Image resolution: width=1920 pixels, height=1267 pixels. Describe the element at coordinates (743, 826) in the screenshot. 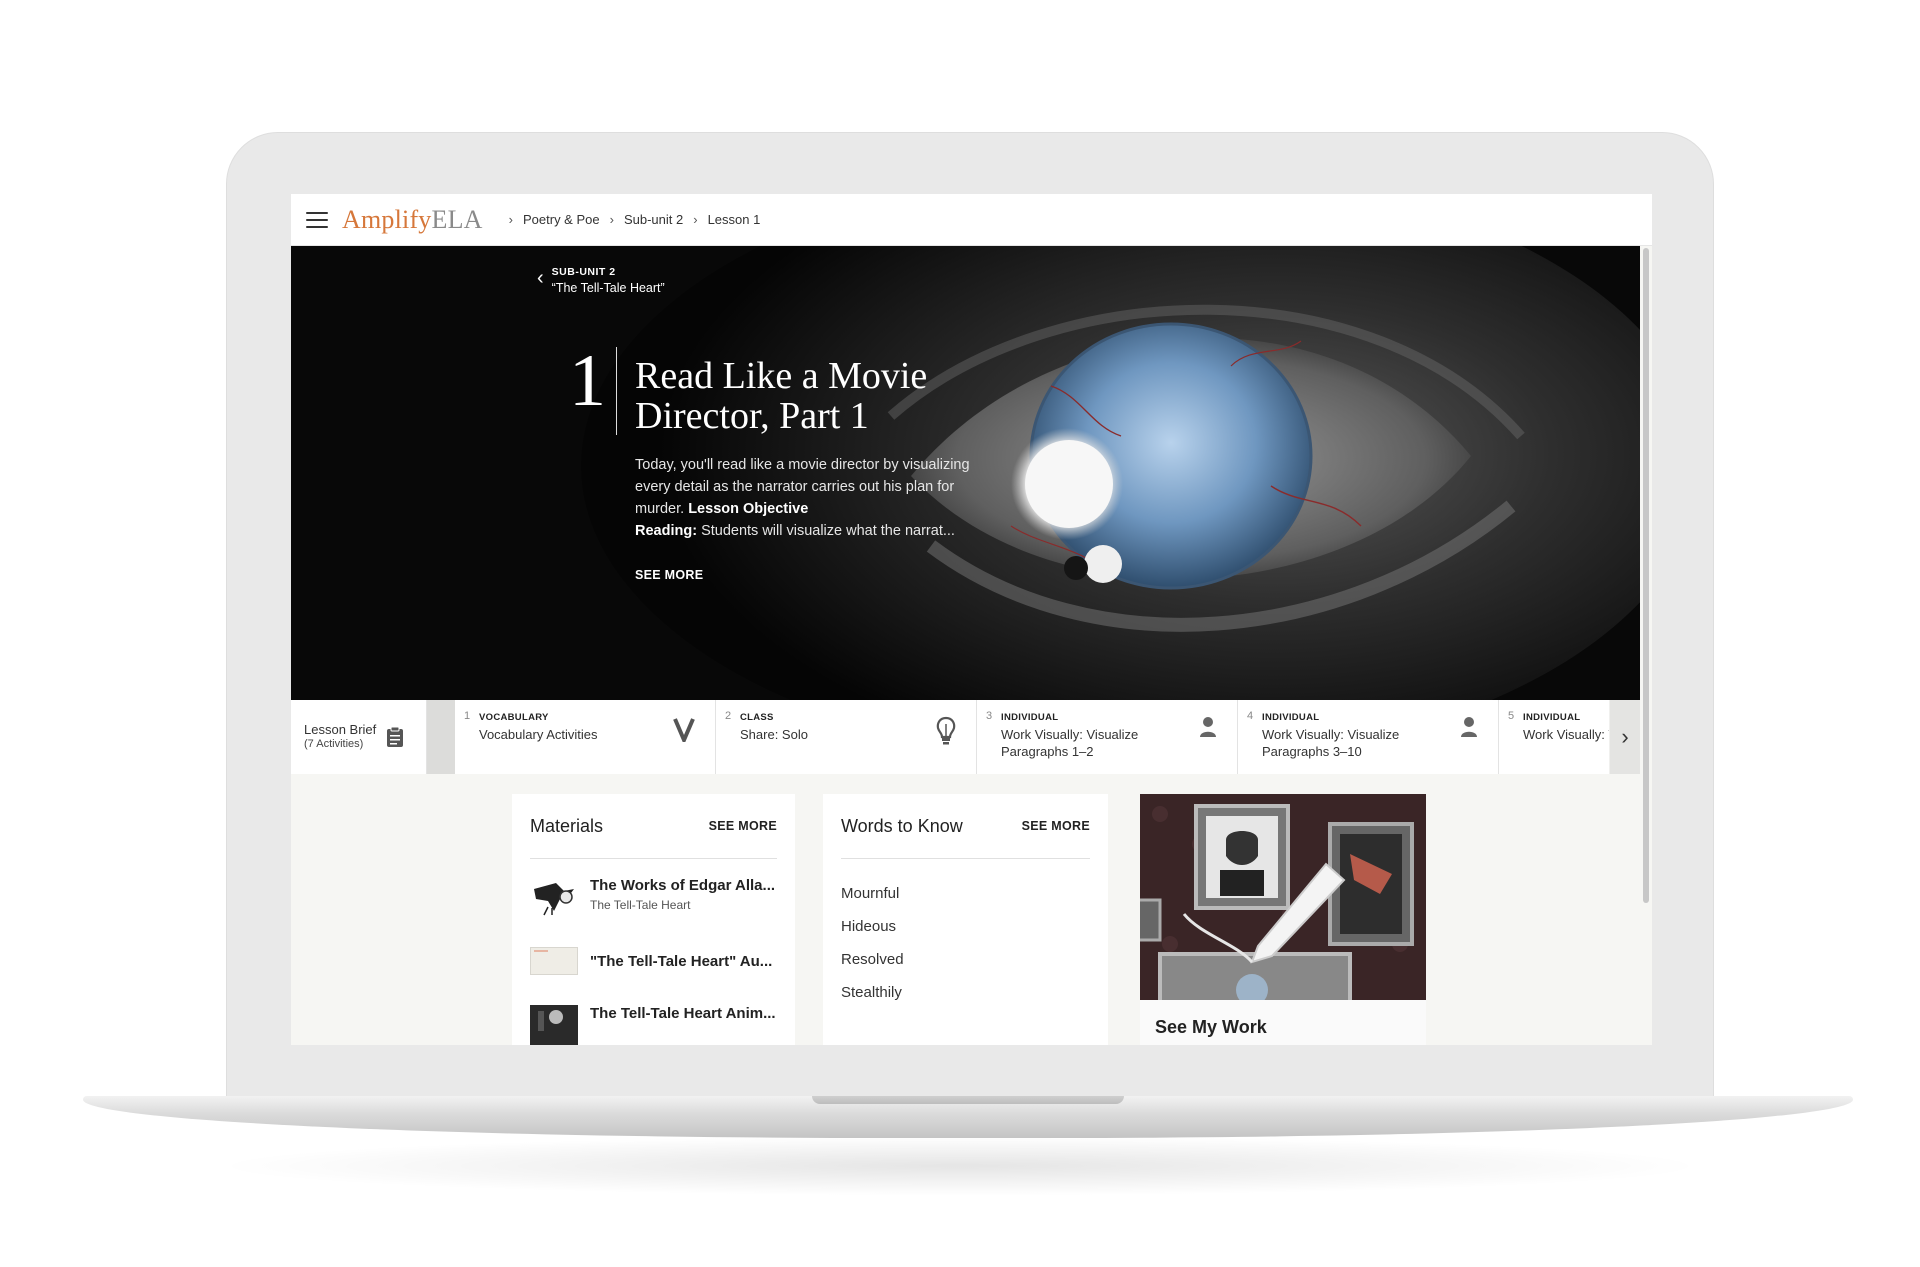

I see `materials-see-more-button: SEE MORE` at that location.